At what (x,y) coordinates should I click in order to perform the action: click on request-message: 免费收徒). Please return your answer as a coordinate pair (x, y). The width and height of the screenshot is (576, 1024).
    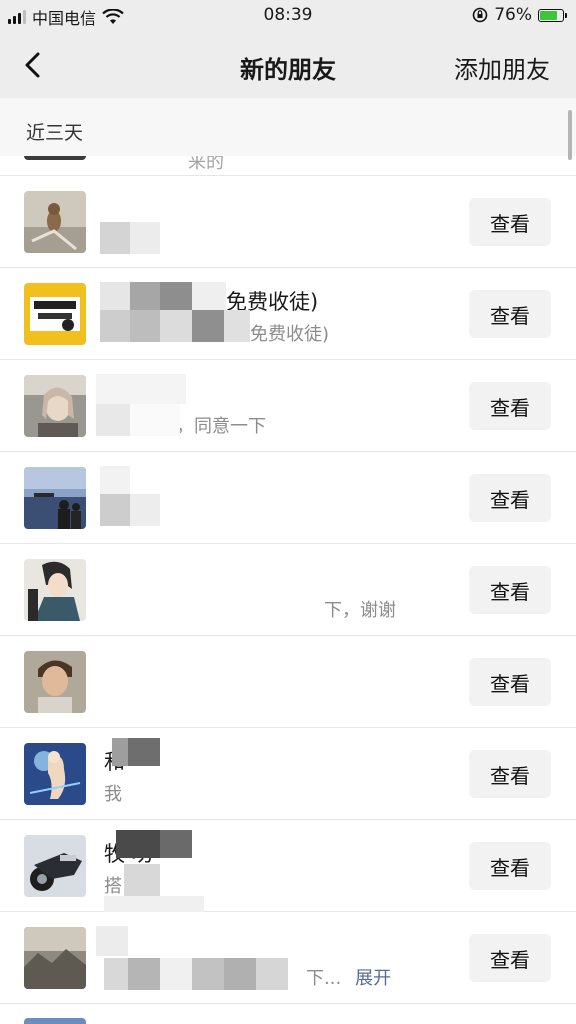
    Looking at the image, I should click on (290, 334).